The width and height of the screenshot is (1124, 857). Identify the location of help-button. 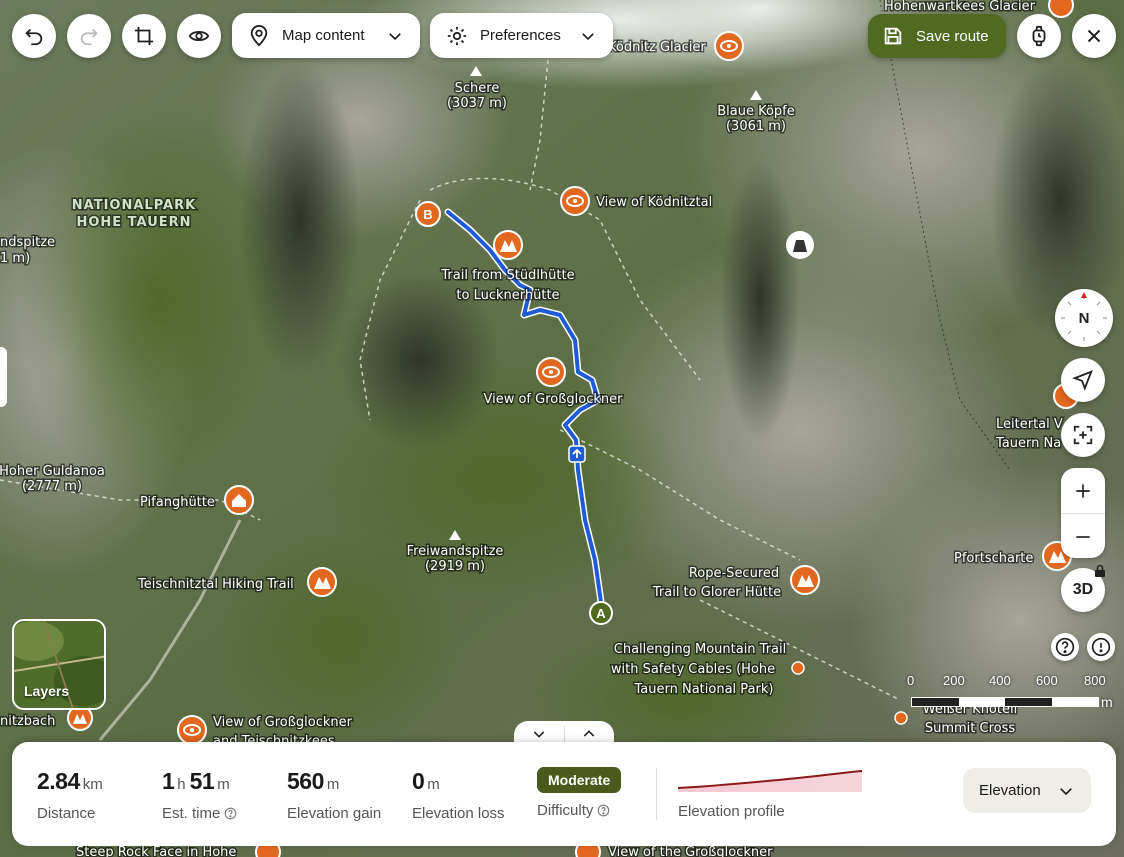
(1065, 647).